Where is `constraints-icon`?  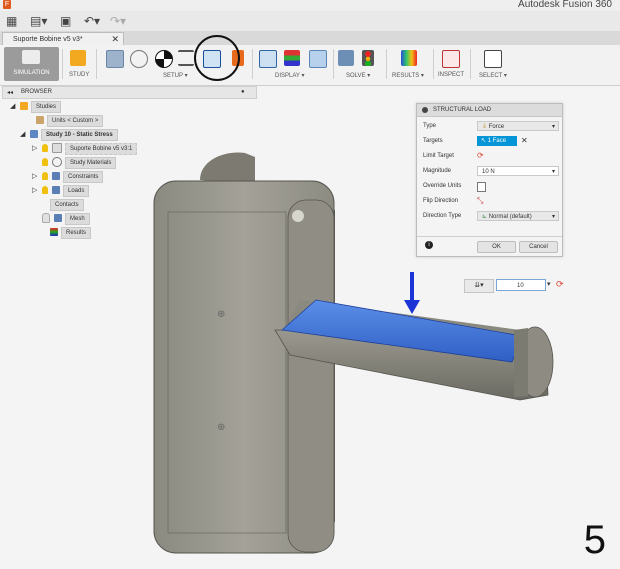
constraints-icon is located at coordinates (164, 59).